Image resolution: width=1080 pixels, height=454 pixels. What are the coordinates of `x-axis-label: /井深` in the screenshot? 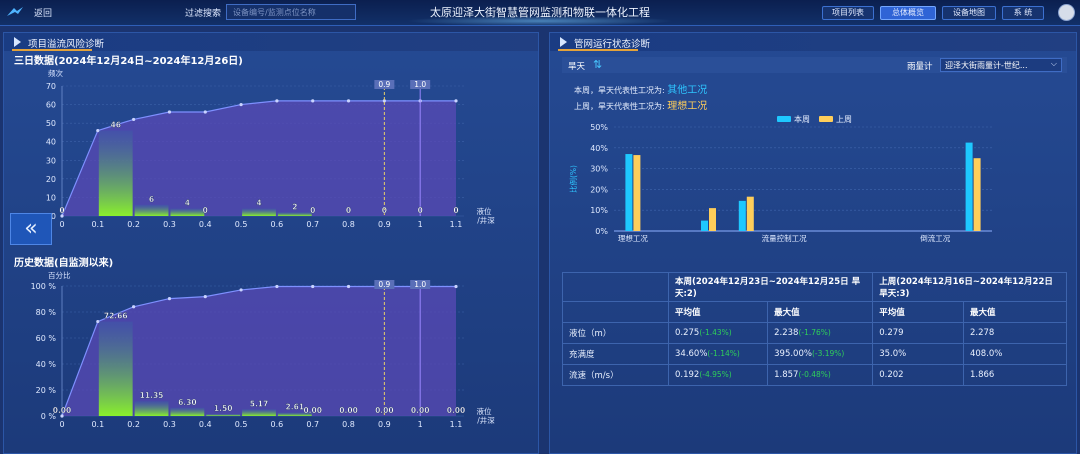 It's located at (486, 220).